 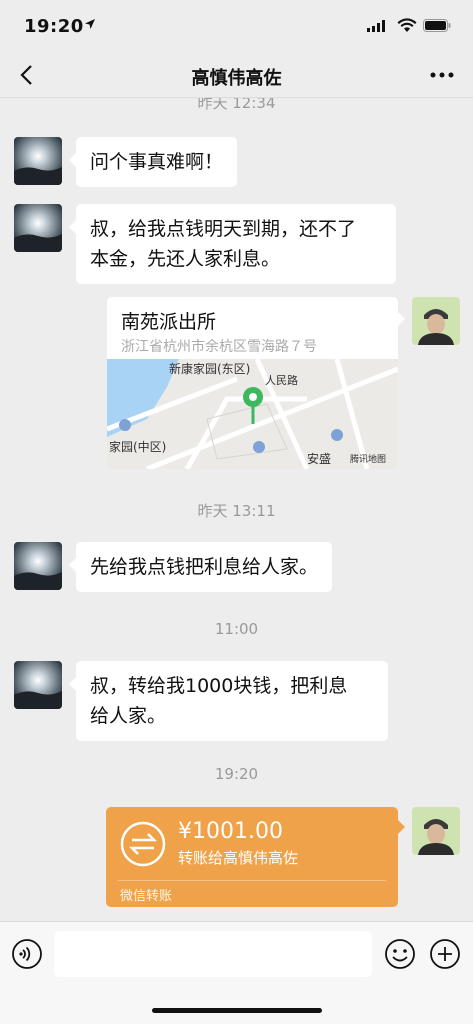 I want to click on message-bubble: 叔，给我点钱明天到期，还不了 本金，先还人家利息。, so click(x=232, y=244).